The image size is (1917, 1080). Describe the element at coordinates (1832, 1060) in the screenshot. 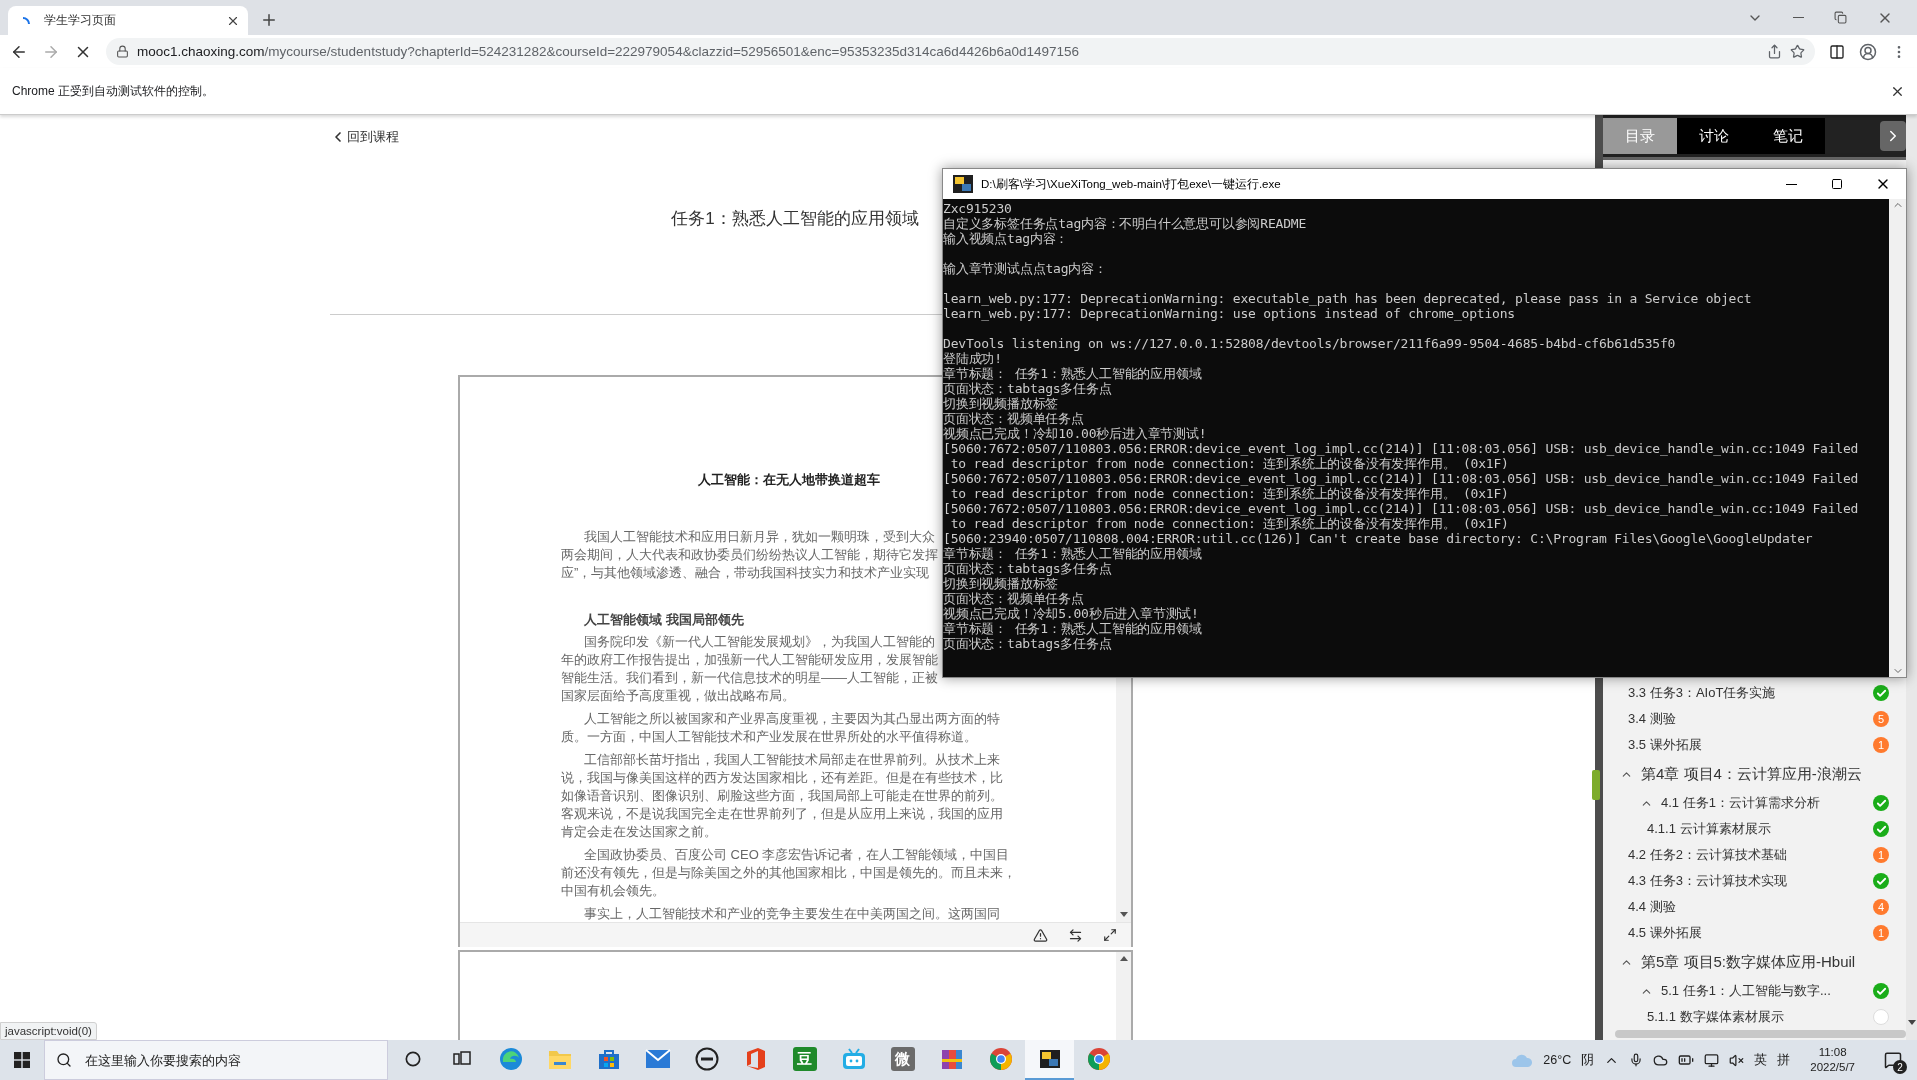

I see `clock: 11:08 2022/5/7` at that location.